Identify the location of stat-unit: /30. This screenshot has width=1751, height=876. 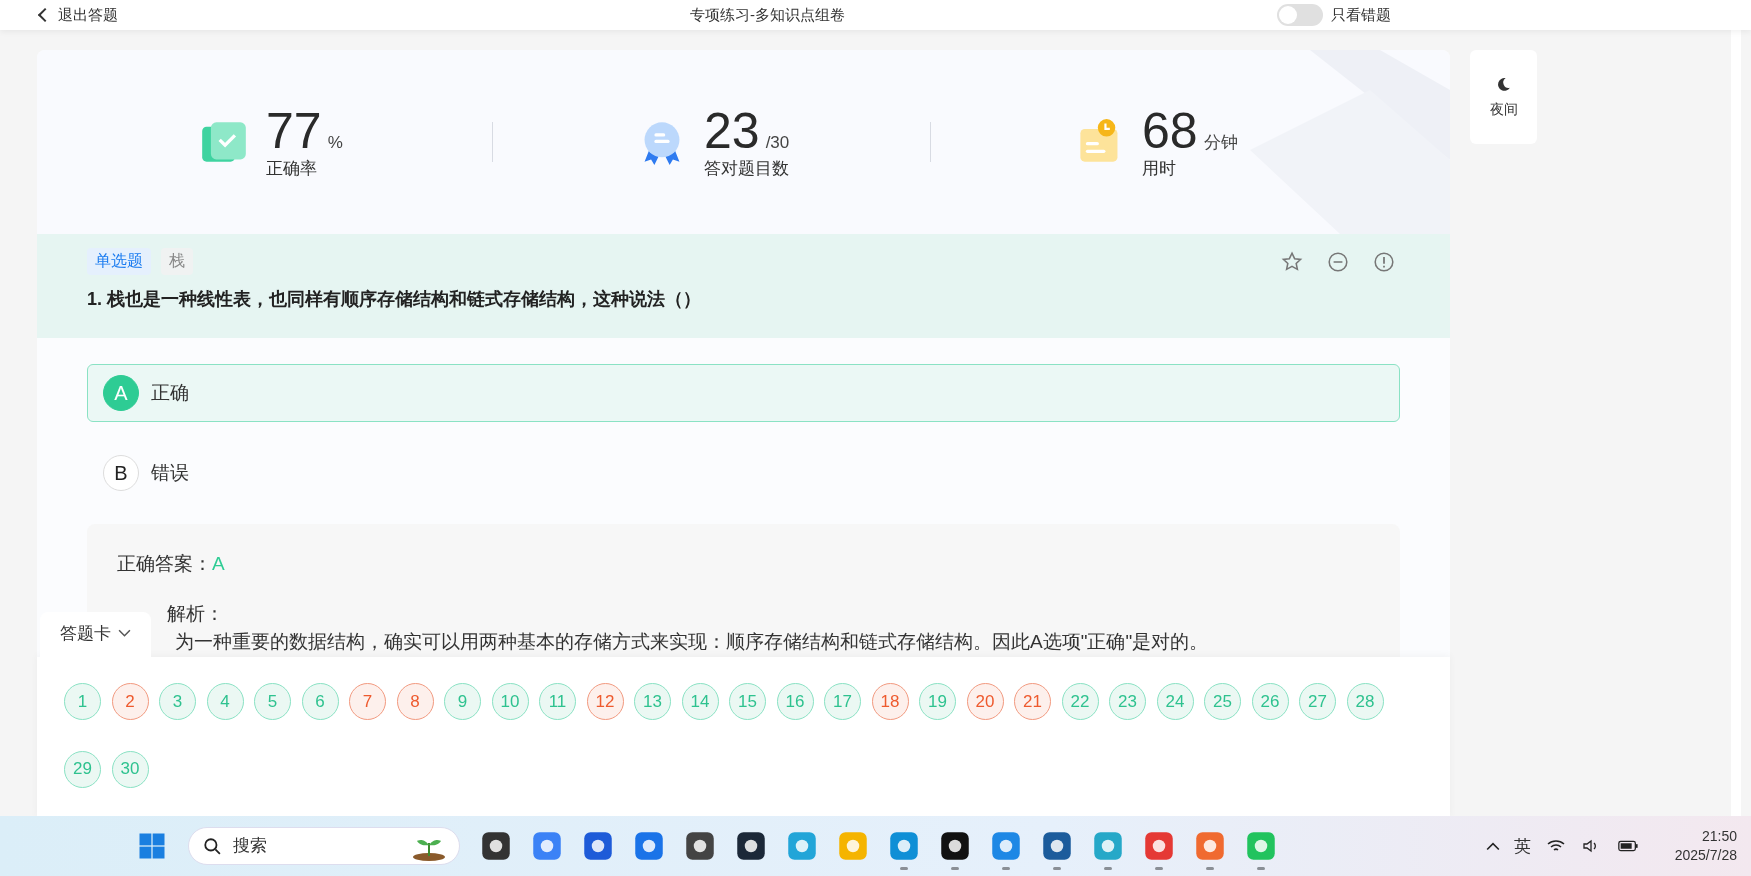
(777, 142).